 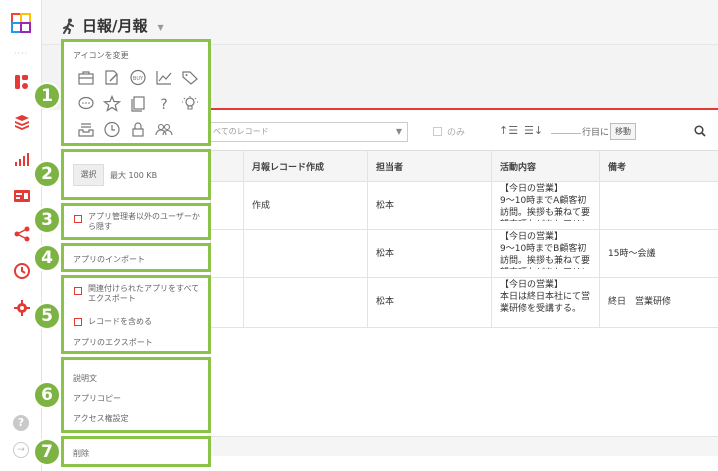 What do you see at coordinates (112, 103) in the screenshot?
I see `star-icon` at bounding box center [112, 103].